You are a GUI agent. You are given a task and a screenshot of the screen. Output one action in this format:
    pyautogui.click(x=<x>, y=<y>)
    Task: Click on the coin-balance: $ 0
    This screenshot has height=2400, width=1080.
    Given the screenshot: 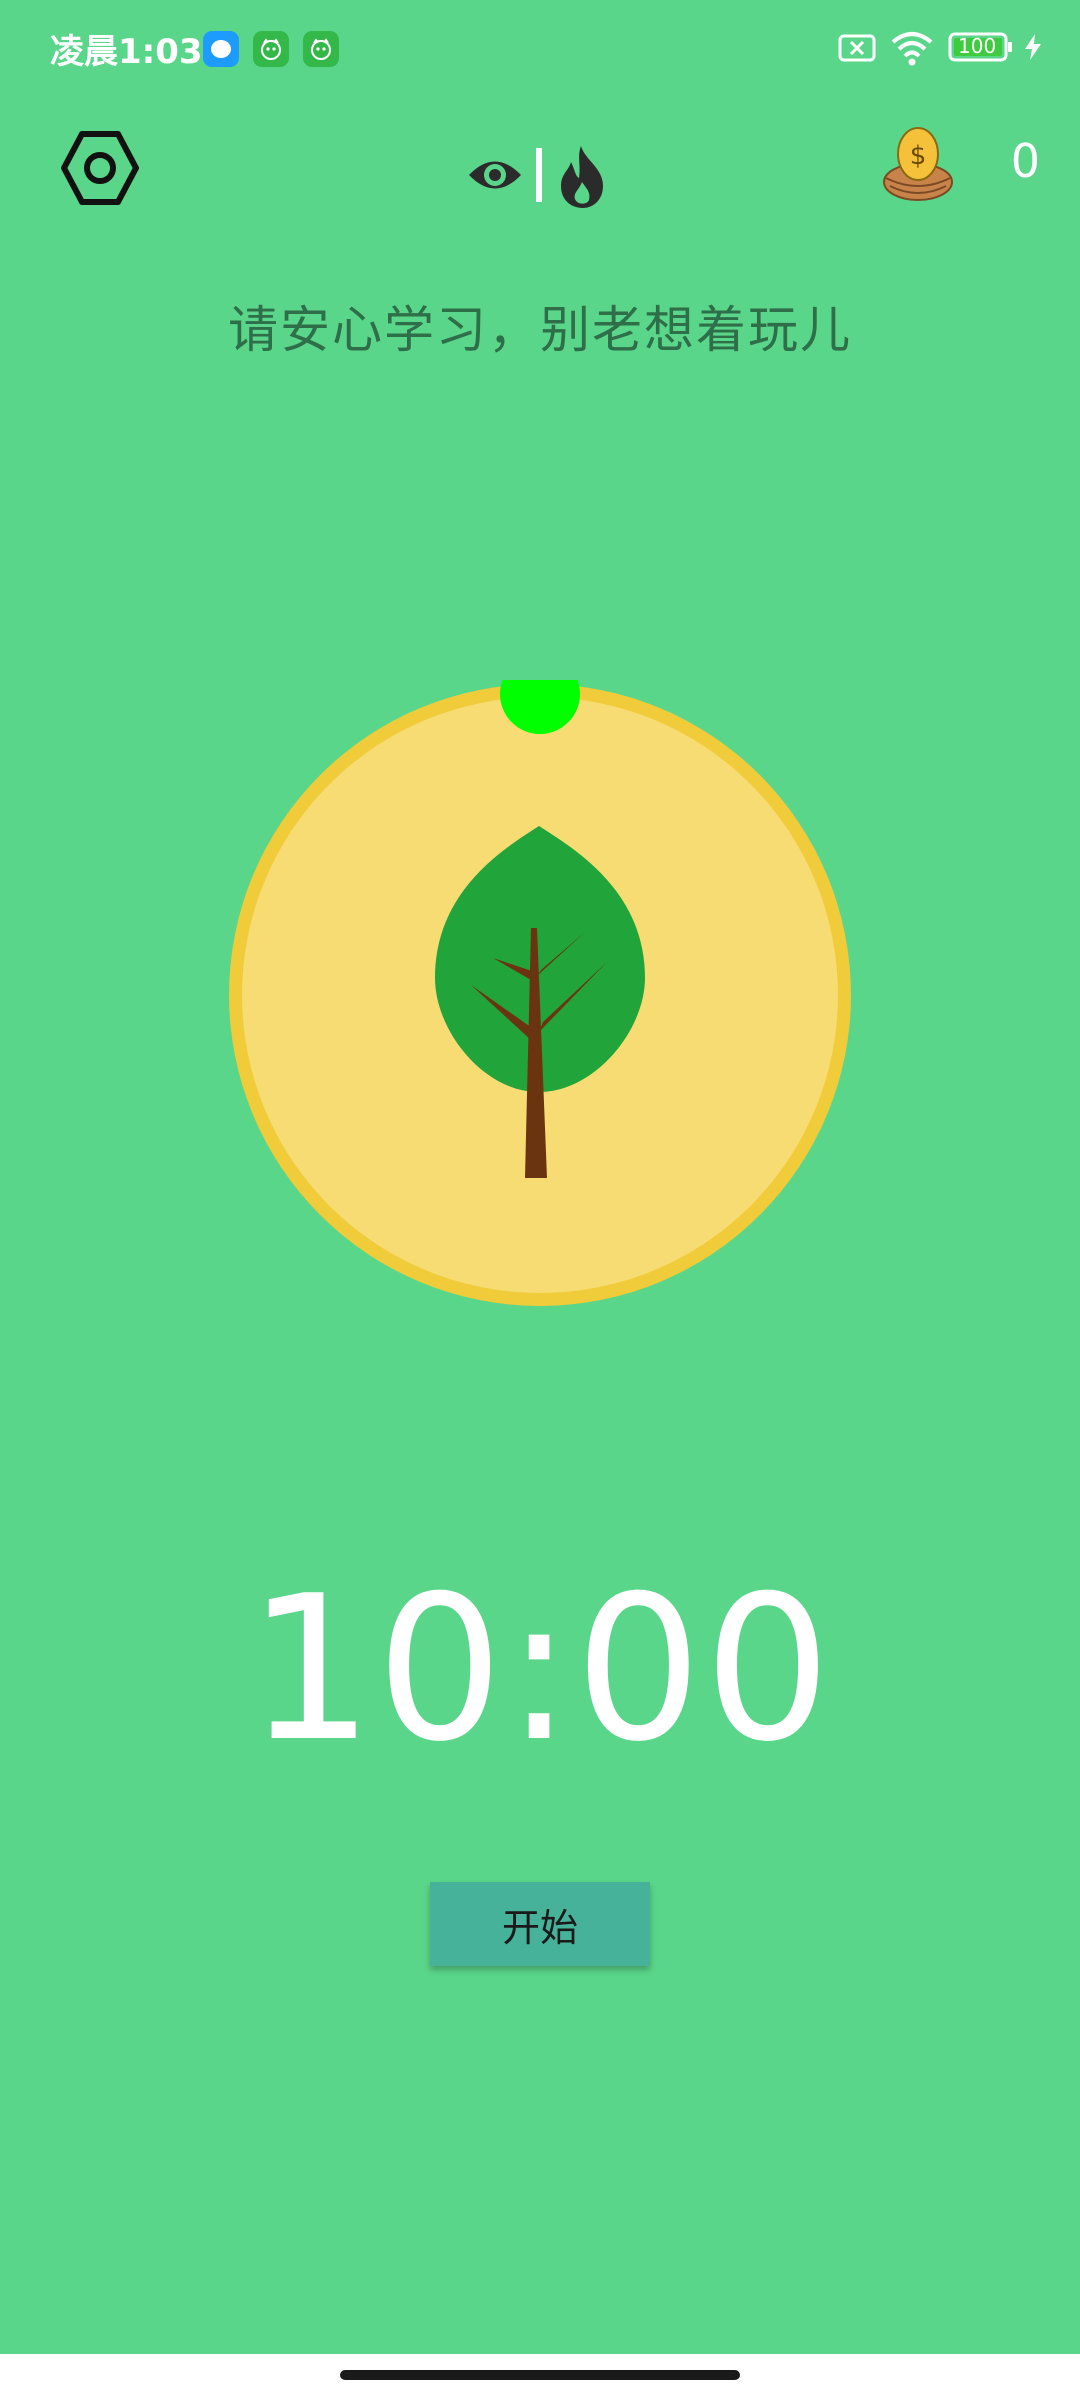 What is the action you would take?
    pyautogui.click(x=960, y=165)
    